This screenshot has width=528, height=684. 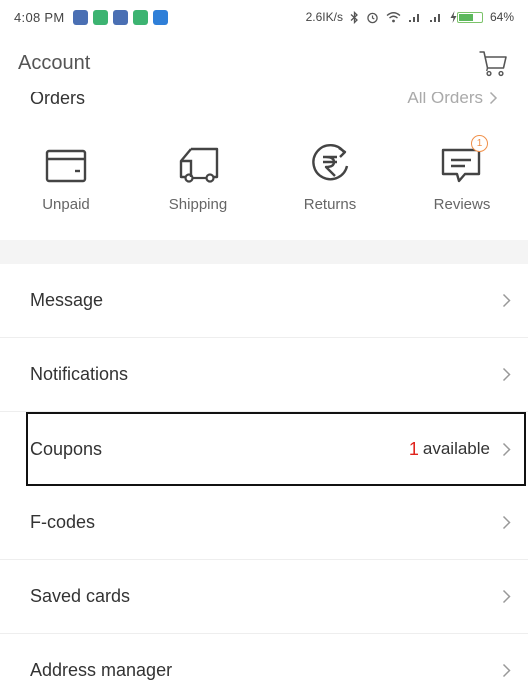 I want to click on coupon-count: 1, so click(x=413, y=448).